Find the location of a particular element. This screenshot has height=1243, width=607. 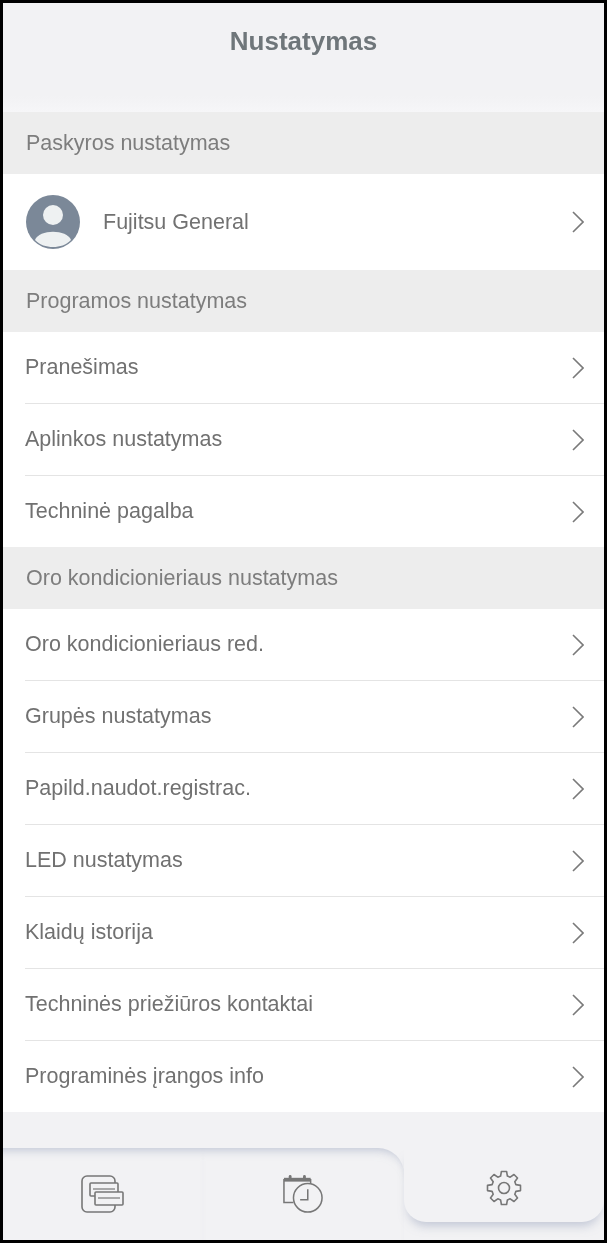

section-title: Programos nustatymas is located at coordinates (137, 301).